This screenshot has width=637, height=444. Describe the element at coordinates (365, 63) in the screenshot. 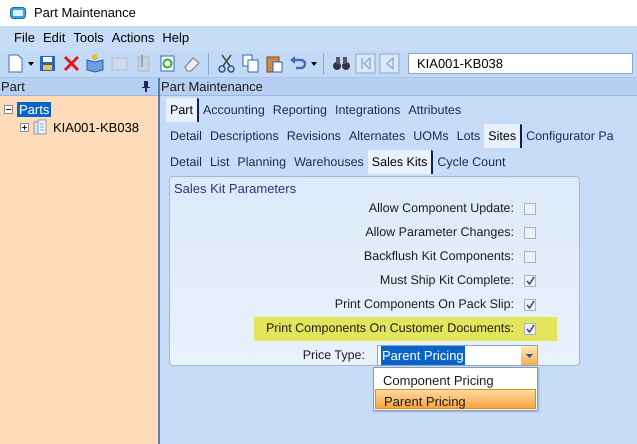

I see `first-record-icon` at that location.